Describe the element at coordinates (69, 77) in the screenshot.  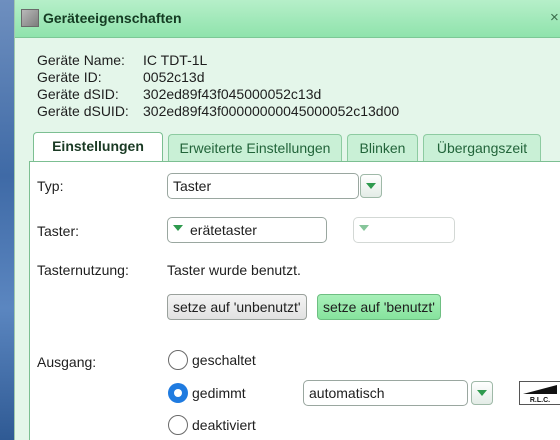
I see `info-label: Geräte ID:` at that location.